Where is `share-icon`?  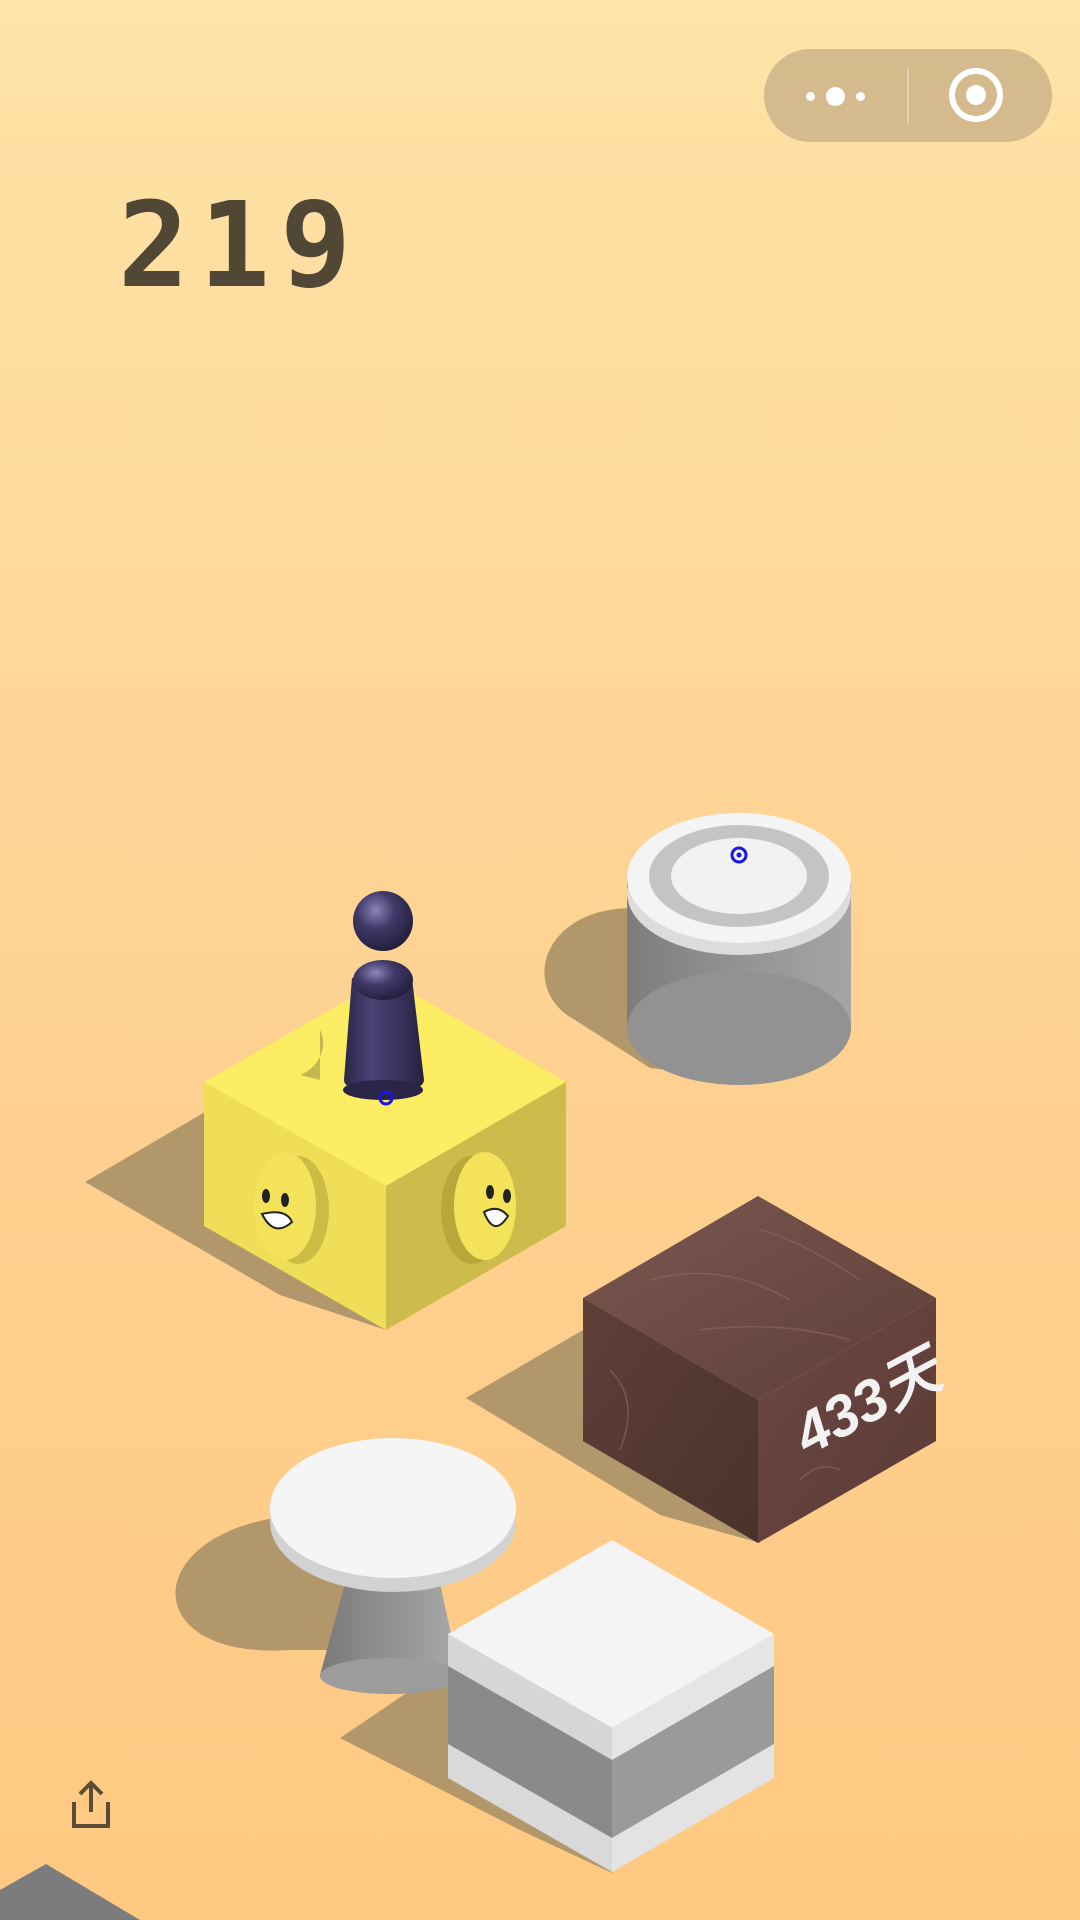
share-icon is located at coordinates (91, 1804).